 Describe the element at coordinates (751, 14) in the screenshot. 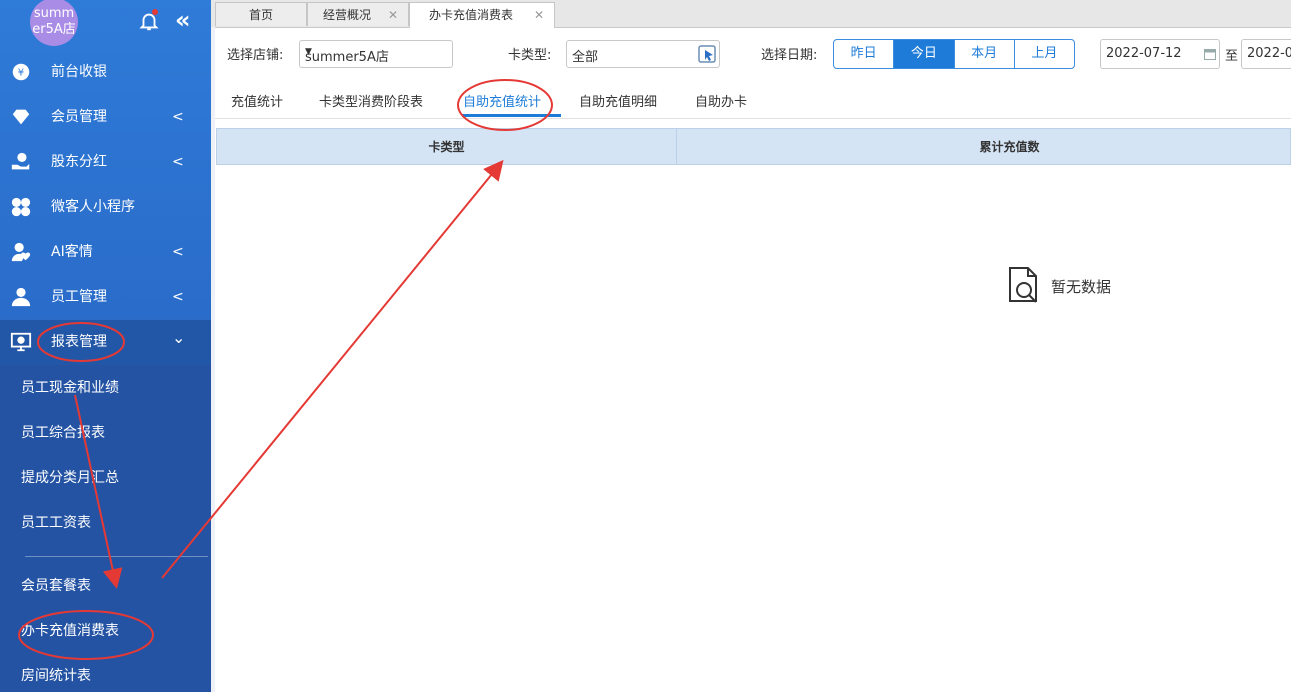

I see `page-tab-bar: 首页 经营概况 ✕ 办卡充值消费表 ✕` at that location.